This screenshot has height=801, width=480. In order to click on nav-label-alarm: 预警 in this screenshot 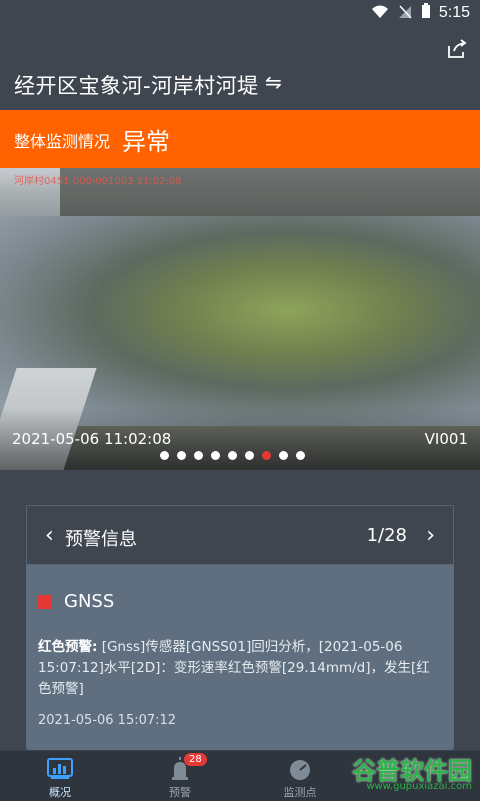, I will do `click(180, 792)`.